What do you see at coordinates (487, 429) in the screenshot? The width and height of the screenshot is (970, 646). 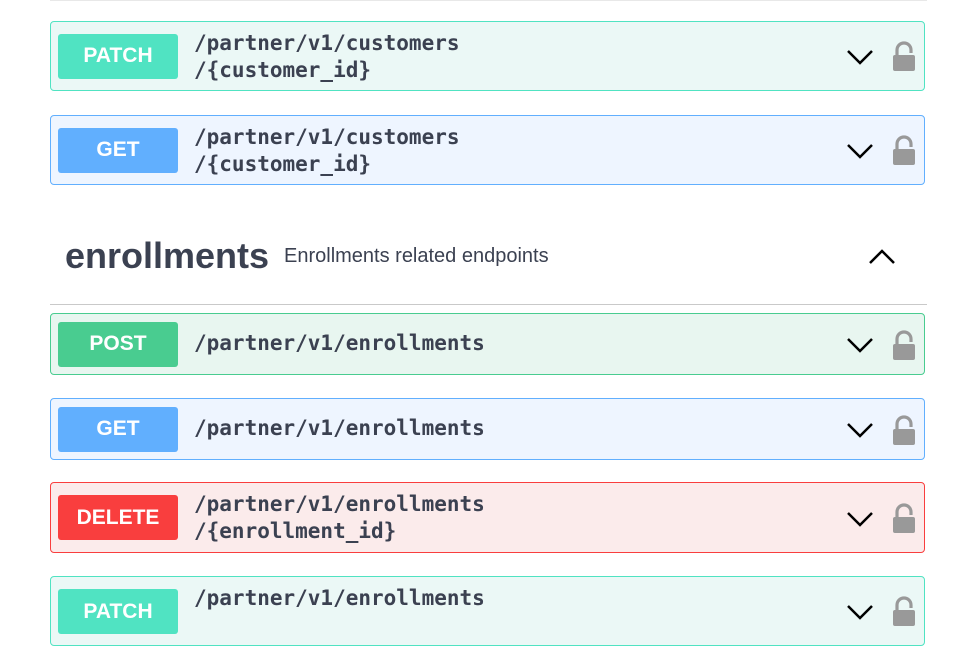 I see `operation-get-enrollments: GET /partner/v1/enrollments` at bounding box center [487, 429].